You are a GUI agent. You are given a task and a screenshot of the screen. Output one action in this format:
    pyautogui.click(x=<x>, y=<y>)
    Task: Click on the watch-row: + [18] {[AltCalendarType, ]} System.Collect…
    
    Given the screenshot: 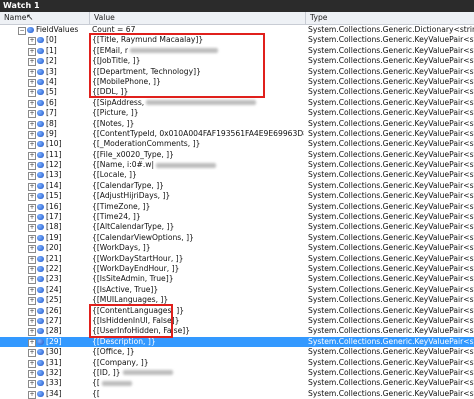 What is the action you would take?
    pyautogui.click(x=237, y=227)
    